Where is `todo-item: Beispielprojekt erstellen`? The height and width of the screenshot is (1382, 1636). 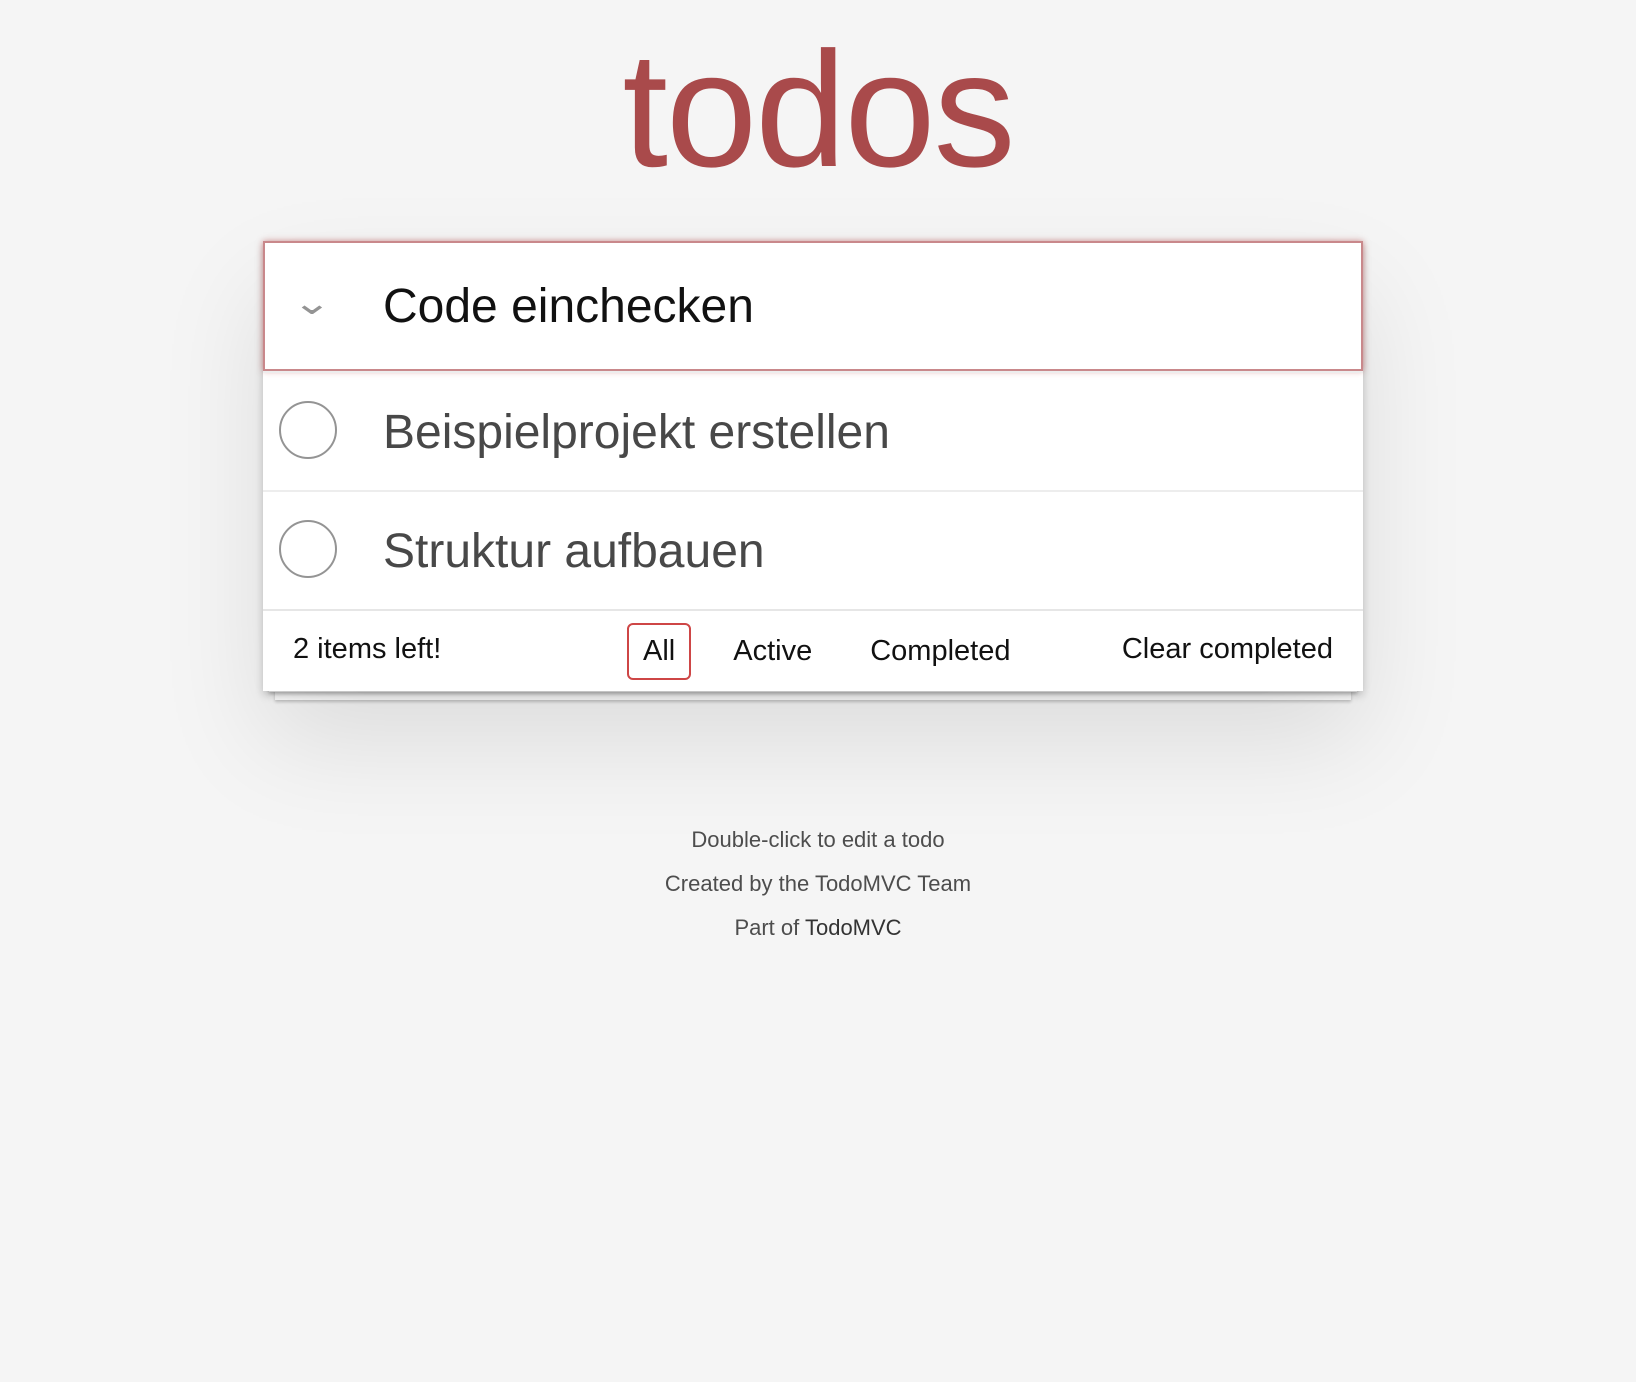
todo-item: Beispielprojekt erstellen is located at coordinates (813, 430).